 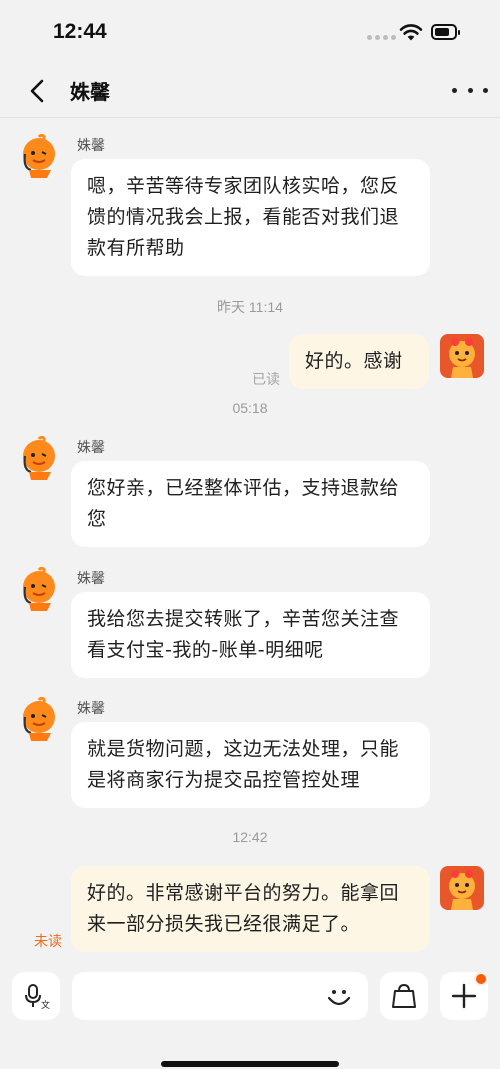 What do you see at coordinates (250, 32) in the screenshot?
I see `status-bar: 12:44` at bounding box center [250, 32].